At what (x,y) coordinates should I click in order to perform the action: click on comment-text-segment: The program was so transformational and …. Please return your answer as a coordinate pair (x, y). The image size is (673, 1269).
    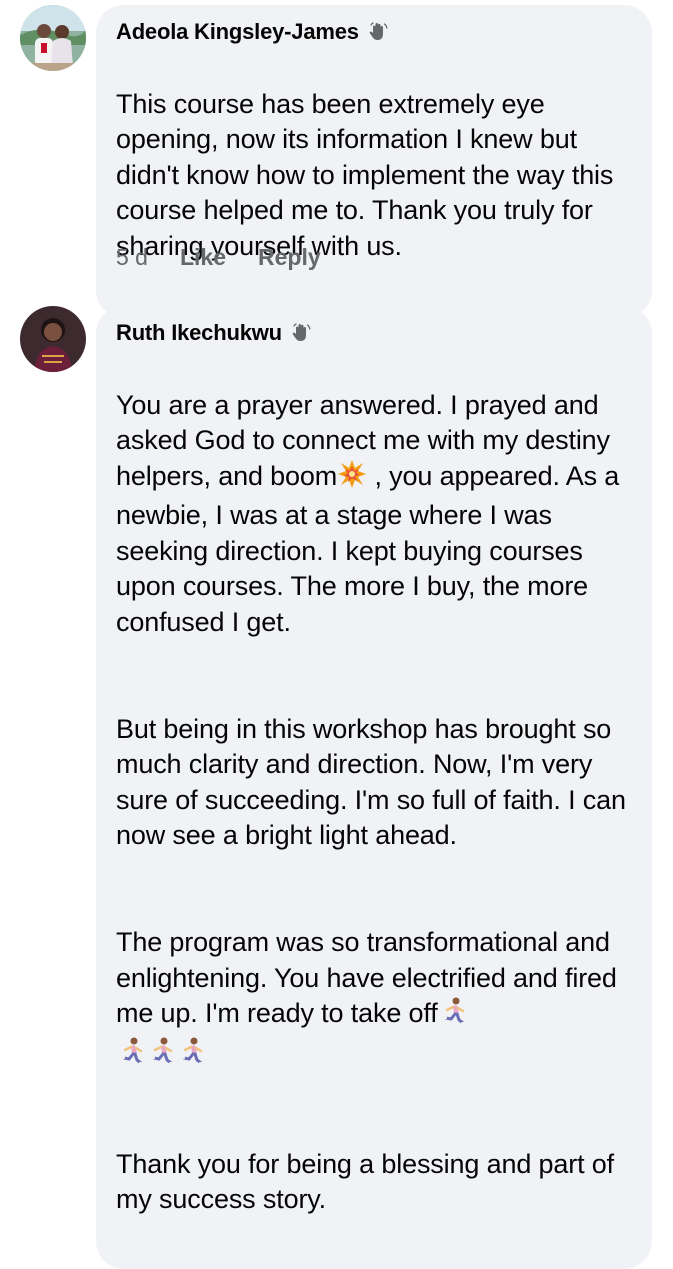
    Looking at the image, I should click on (366, 977).